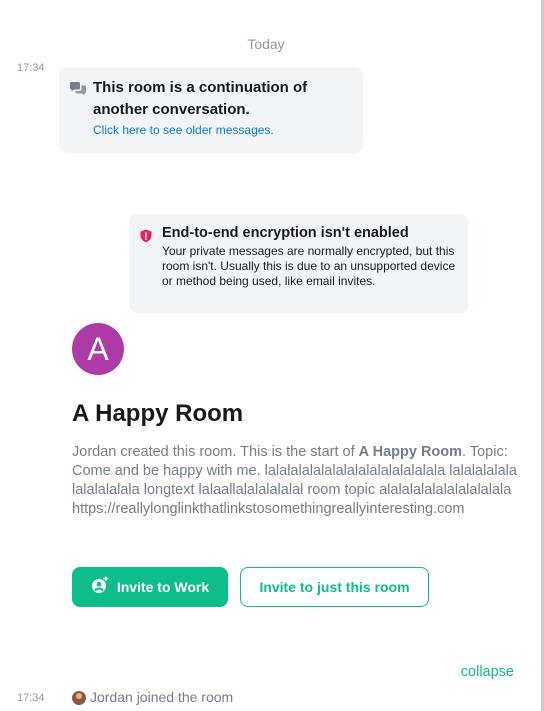 The image size is (544, 711). I want to click on collapse-link: collapse, so click(487, 672).